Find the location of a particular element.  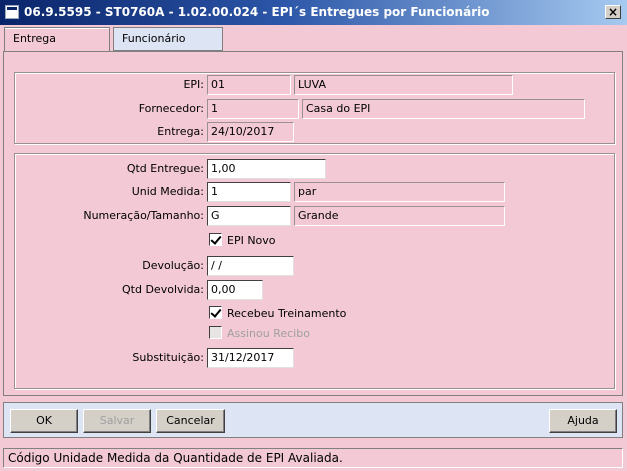

fornecedor-description-field: Casa do EPI is located at coordinates (443, 109).